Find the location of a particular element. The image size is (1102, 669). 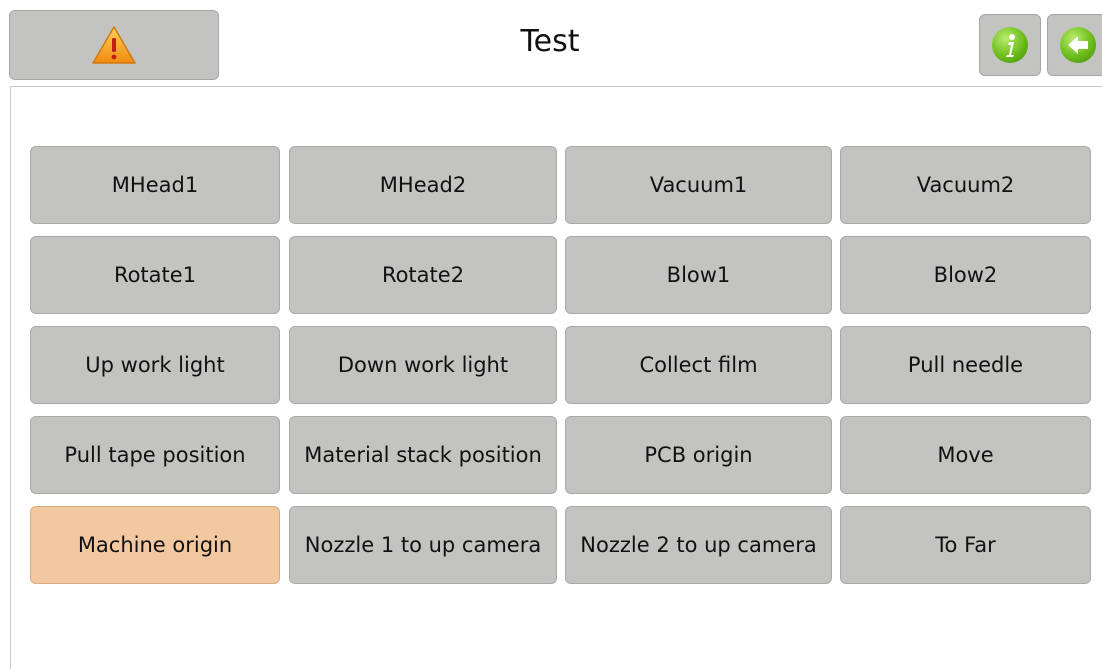

info-icon is located at coordinates (1010, 45).